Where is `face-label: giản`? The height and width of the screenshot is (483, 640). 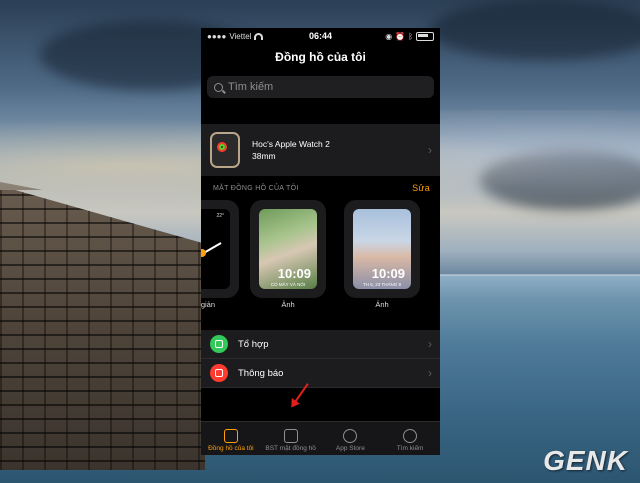 face-label: giản is located at coordinates (208, 304).